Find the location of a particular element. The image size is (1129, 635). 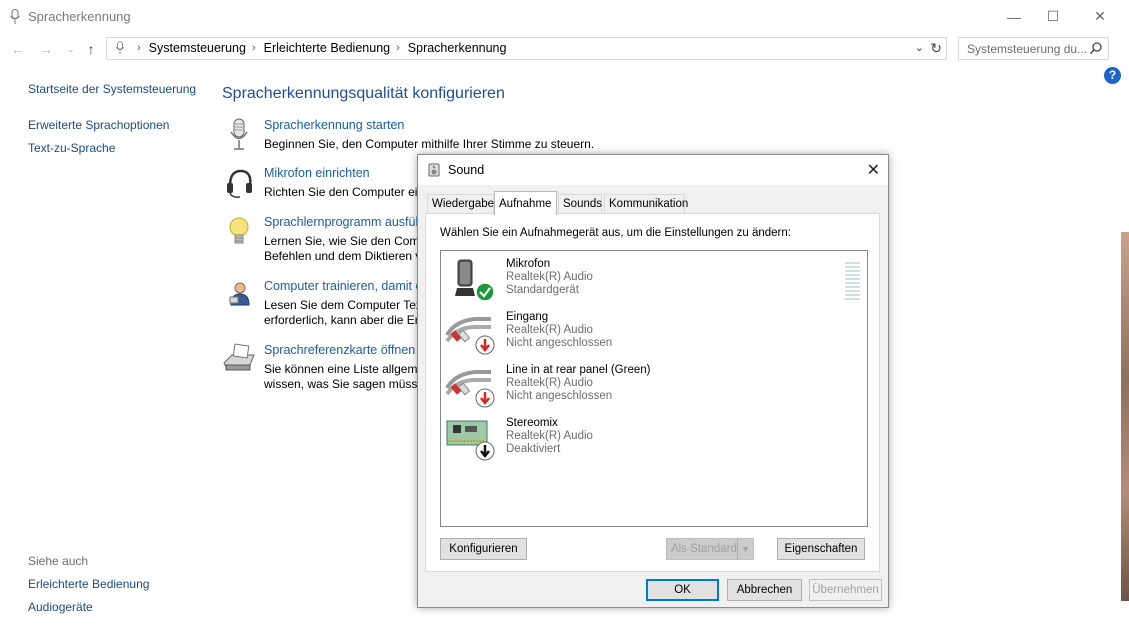

task-link: Sprachlernprogramm ausfüh is located at coordinates (343, 222).